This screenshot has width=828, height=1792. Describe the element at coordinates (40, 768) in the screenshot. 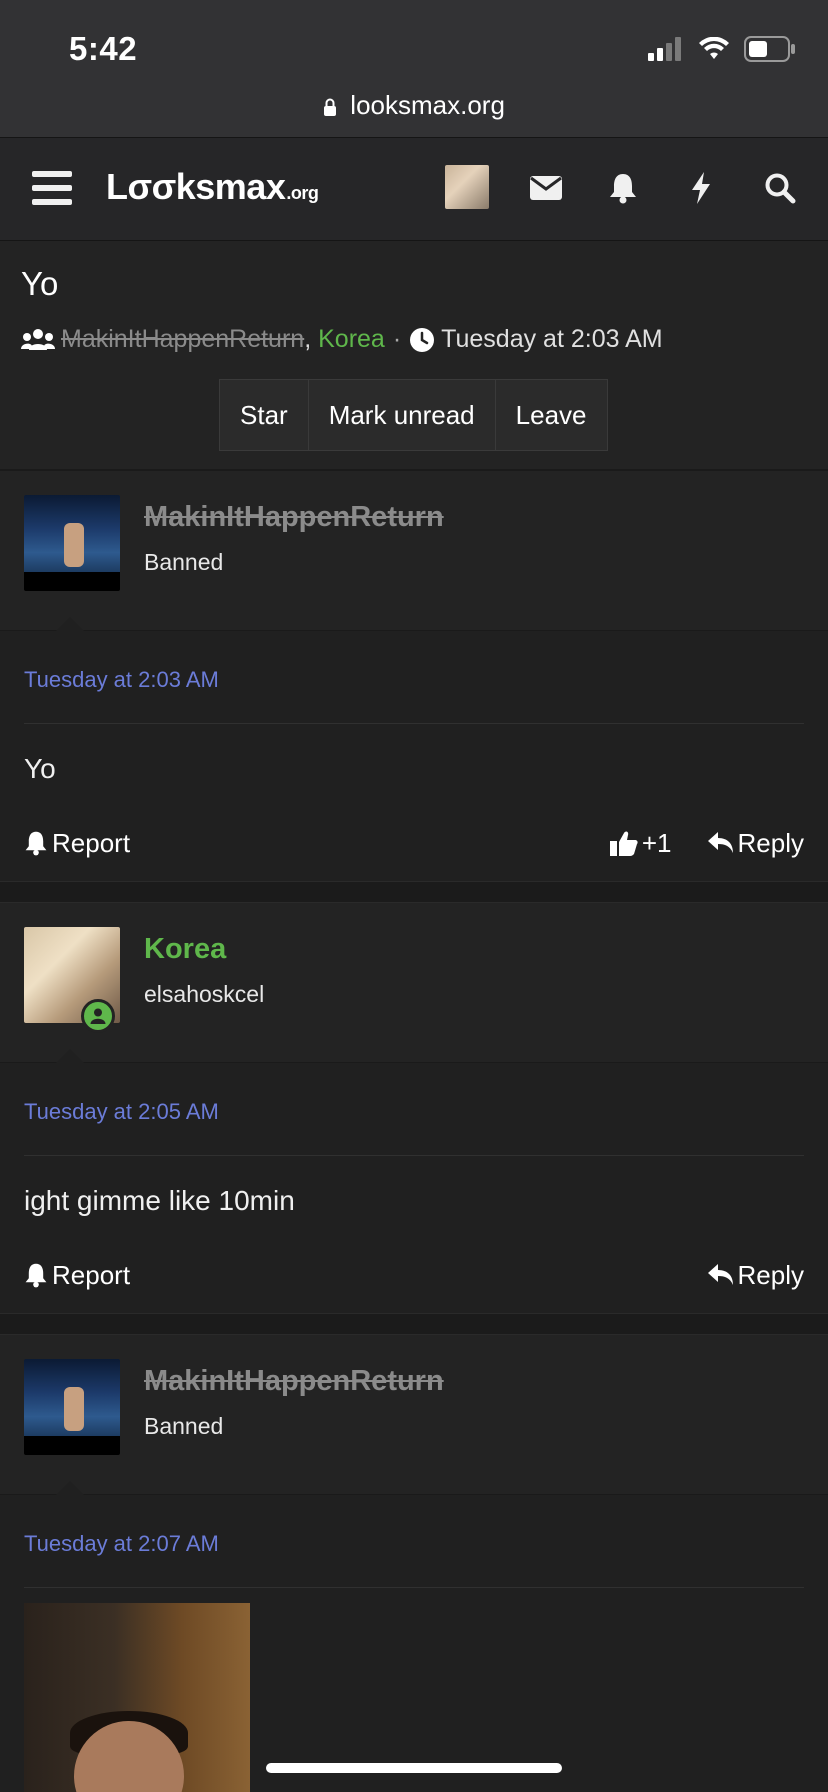

I see `message-body: Yo` at that location.